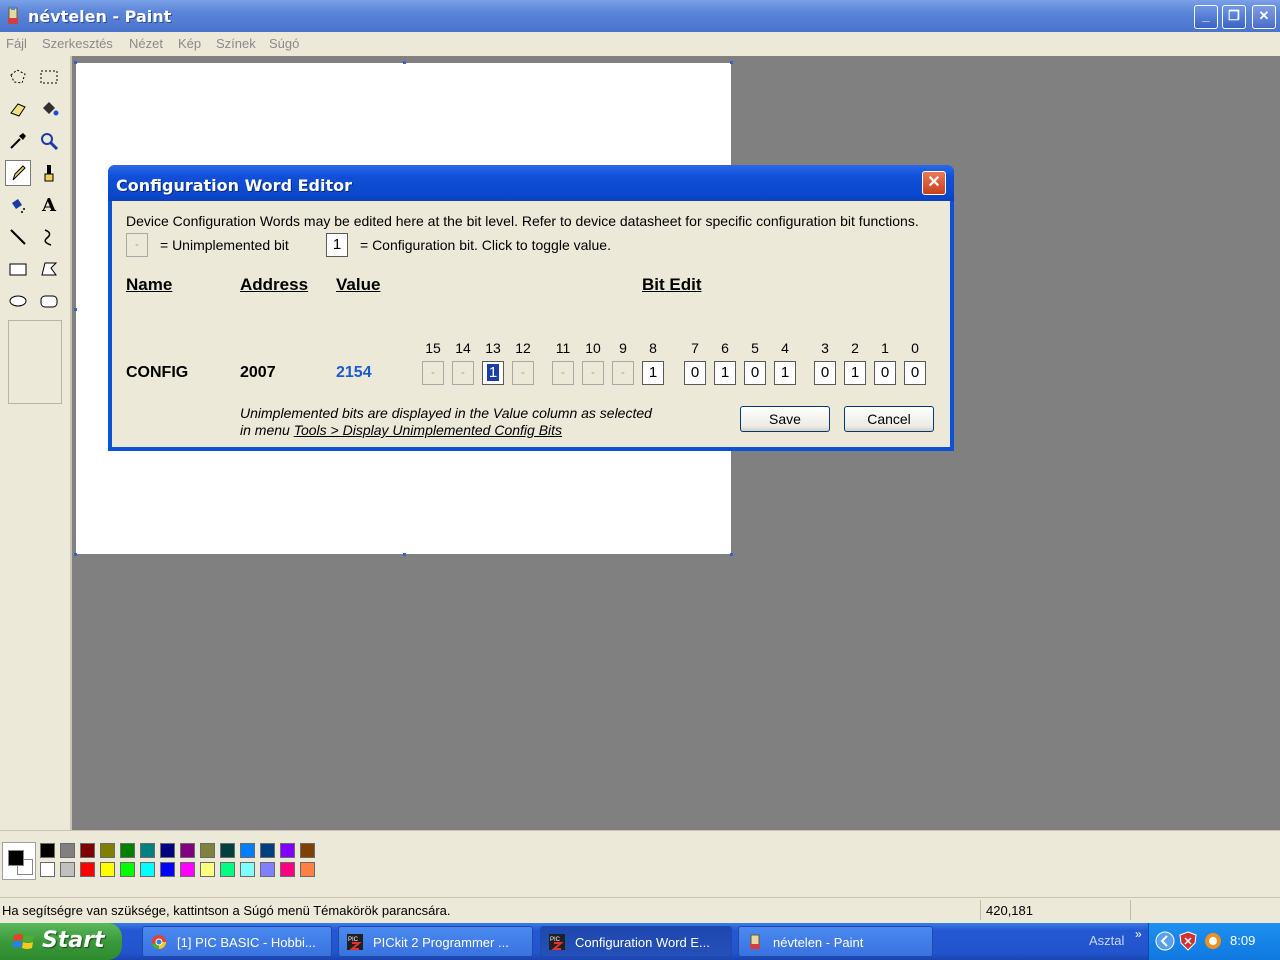  What do you see at coordinates (755, 373) in the screenshot?
I see `config-bit-5: 0` at bounding box center [755, 373].